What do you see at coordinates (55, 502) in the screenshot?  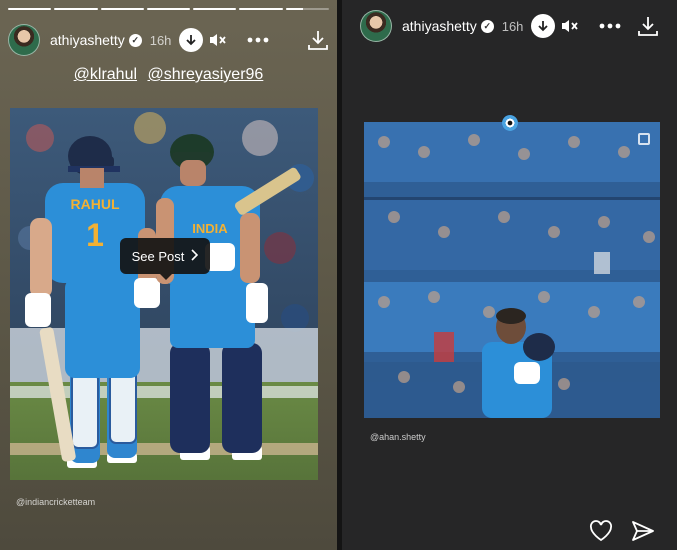 I see `credit-indiancricketteam: @indiancricketteam` at bounding box center [55, 502].